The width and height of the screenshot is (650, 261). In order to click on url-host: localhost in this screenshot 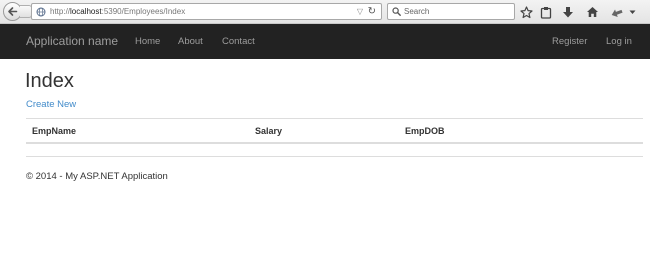, I will do `click(86, 11)`.